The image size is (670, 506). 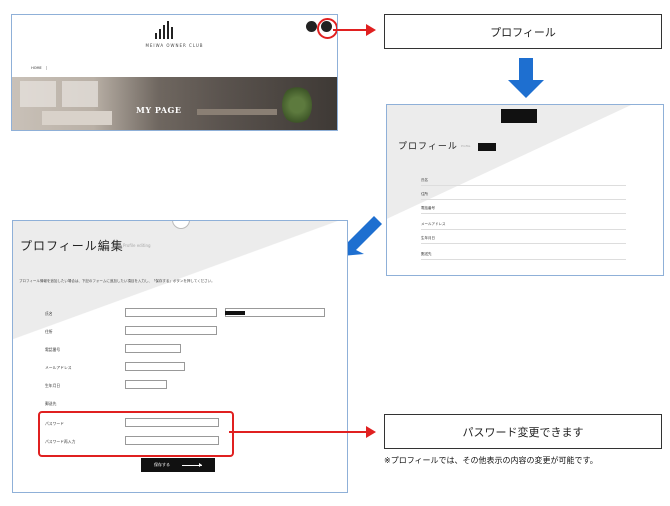 I want to click on form-row: 氏名, so click(x=185, y=314).